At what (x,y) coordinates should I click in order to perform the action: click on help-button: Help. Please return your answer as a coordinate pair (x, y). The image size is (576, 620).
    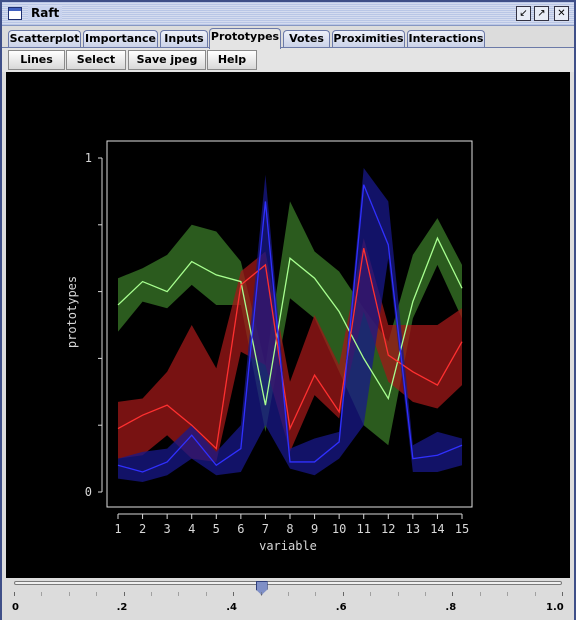
    Looking at the image, I should click on (232, 60).